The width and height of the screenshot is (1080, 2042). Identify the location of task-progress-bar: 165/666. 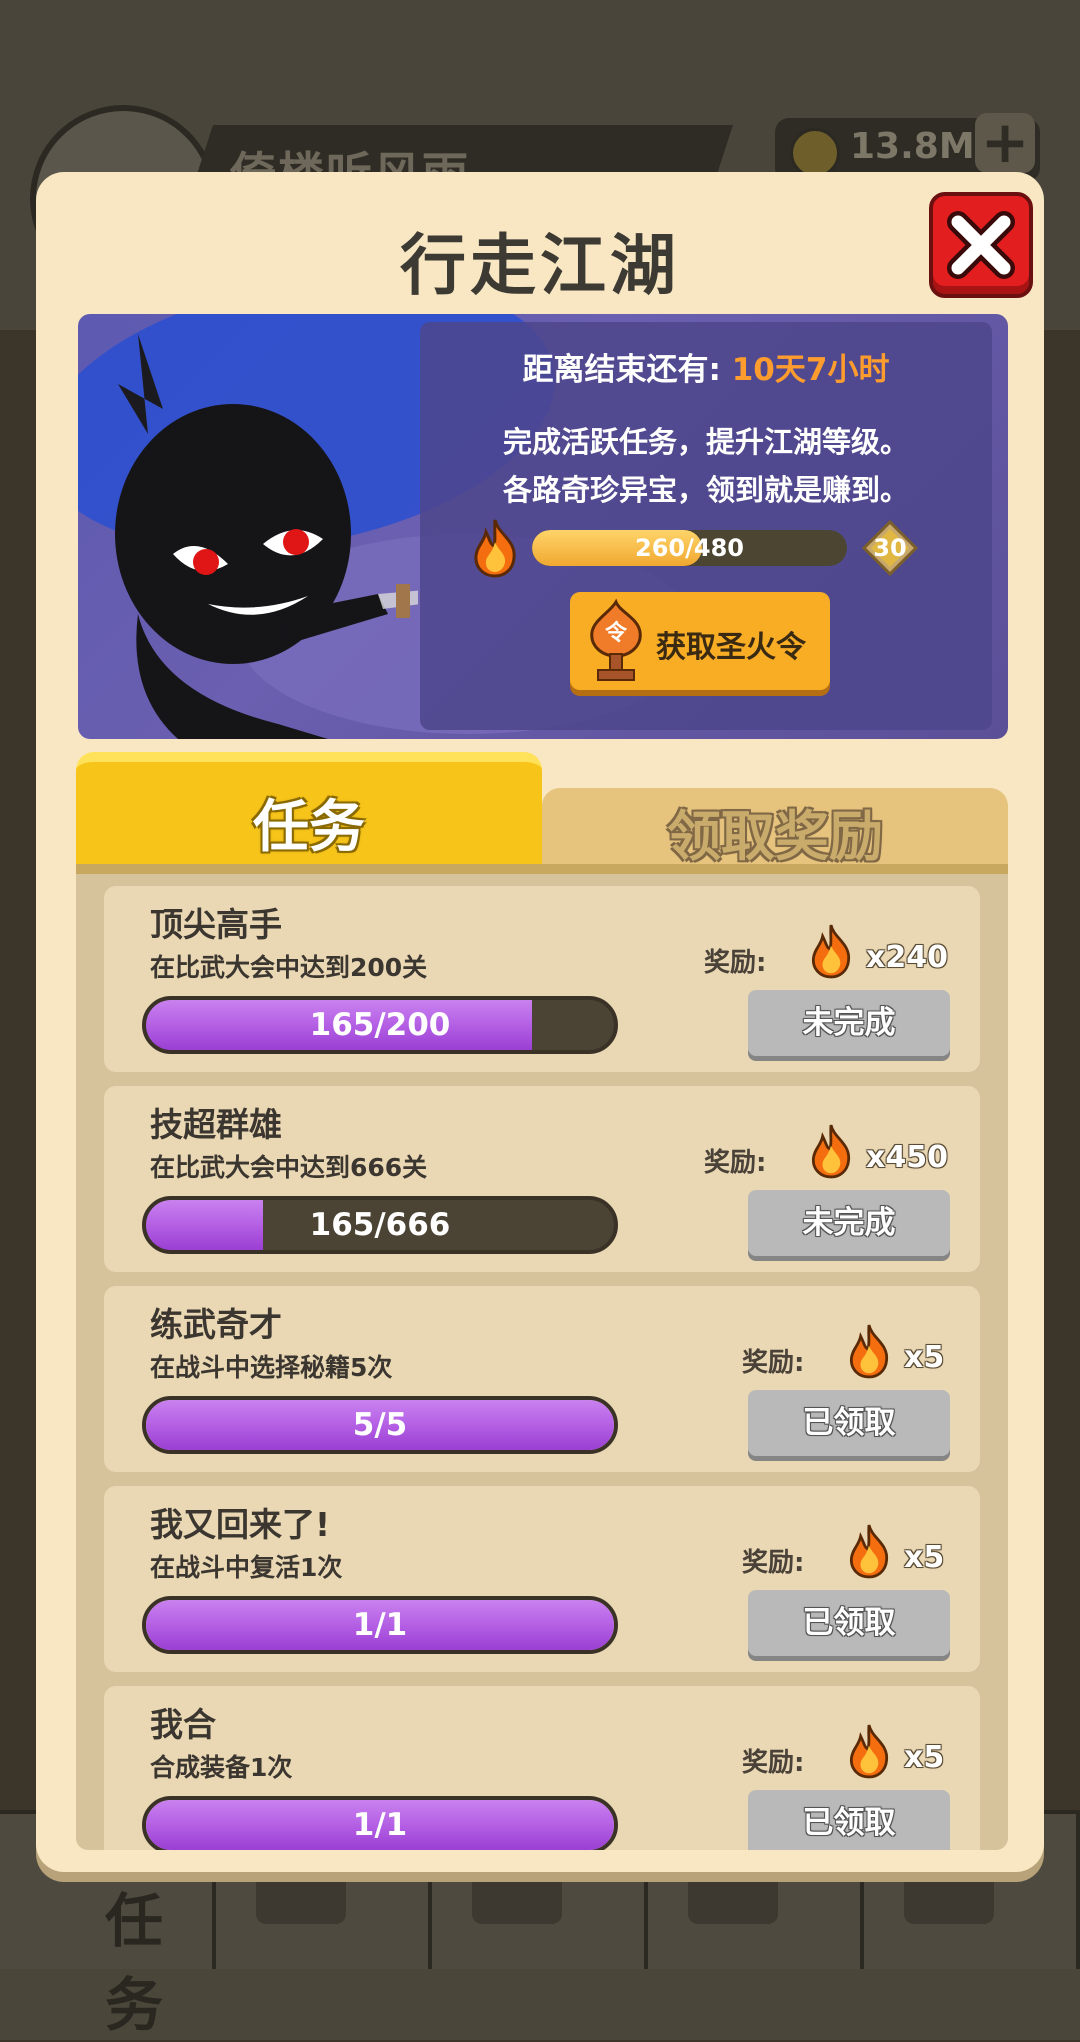
(380, 1225).